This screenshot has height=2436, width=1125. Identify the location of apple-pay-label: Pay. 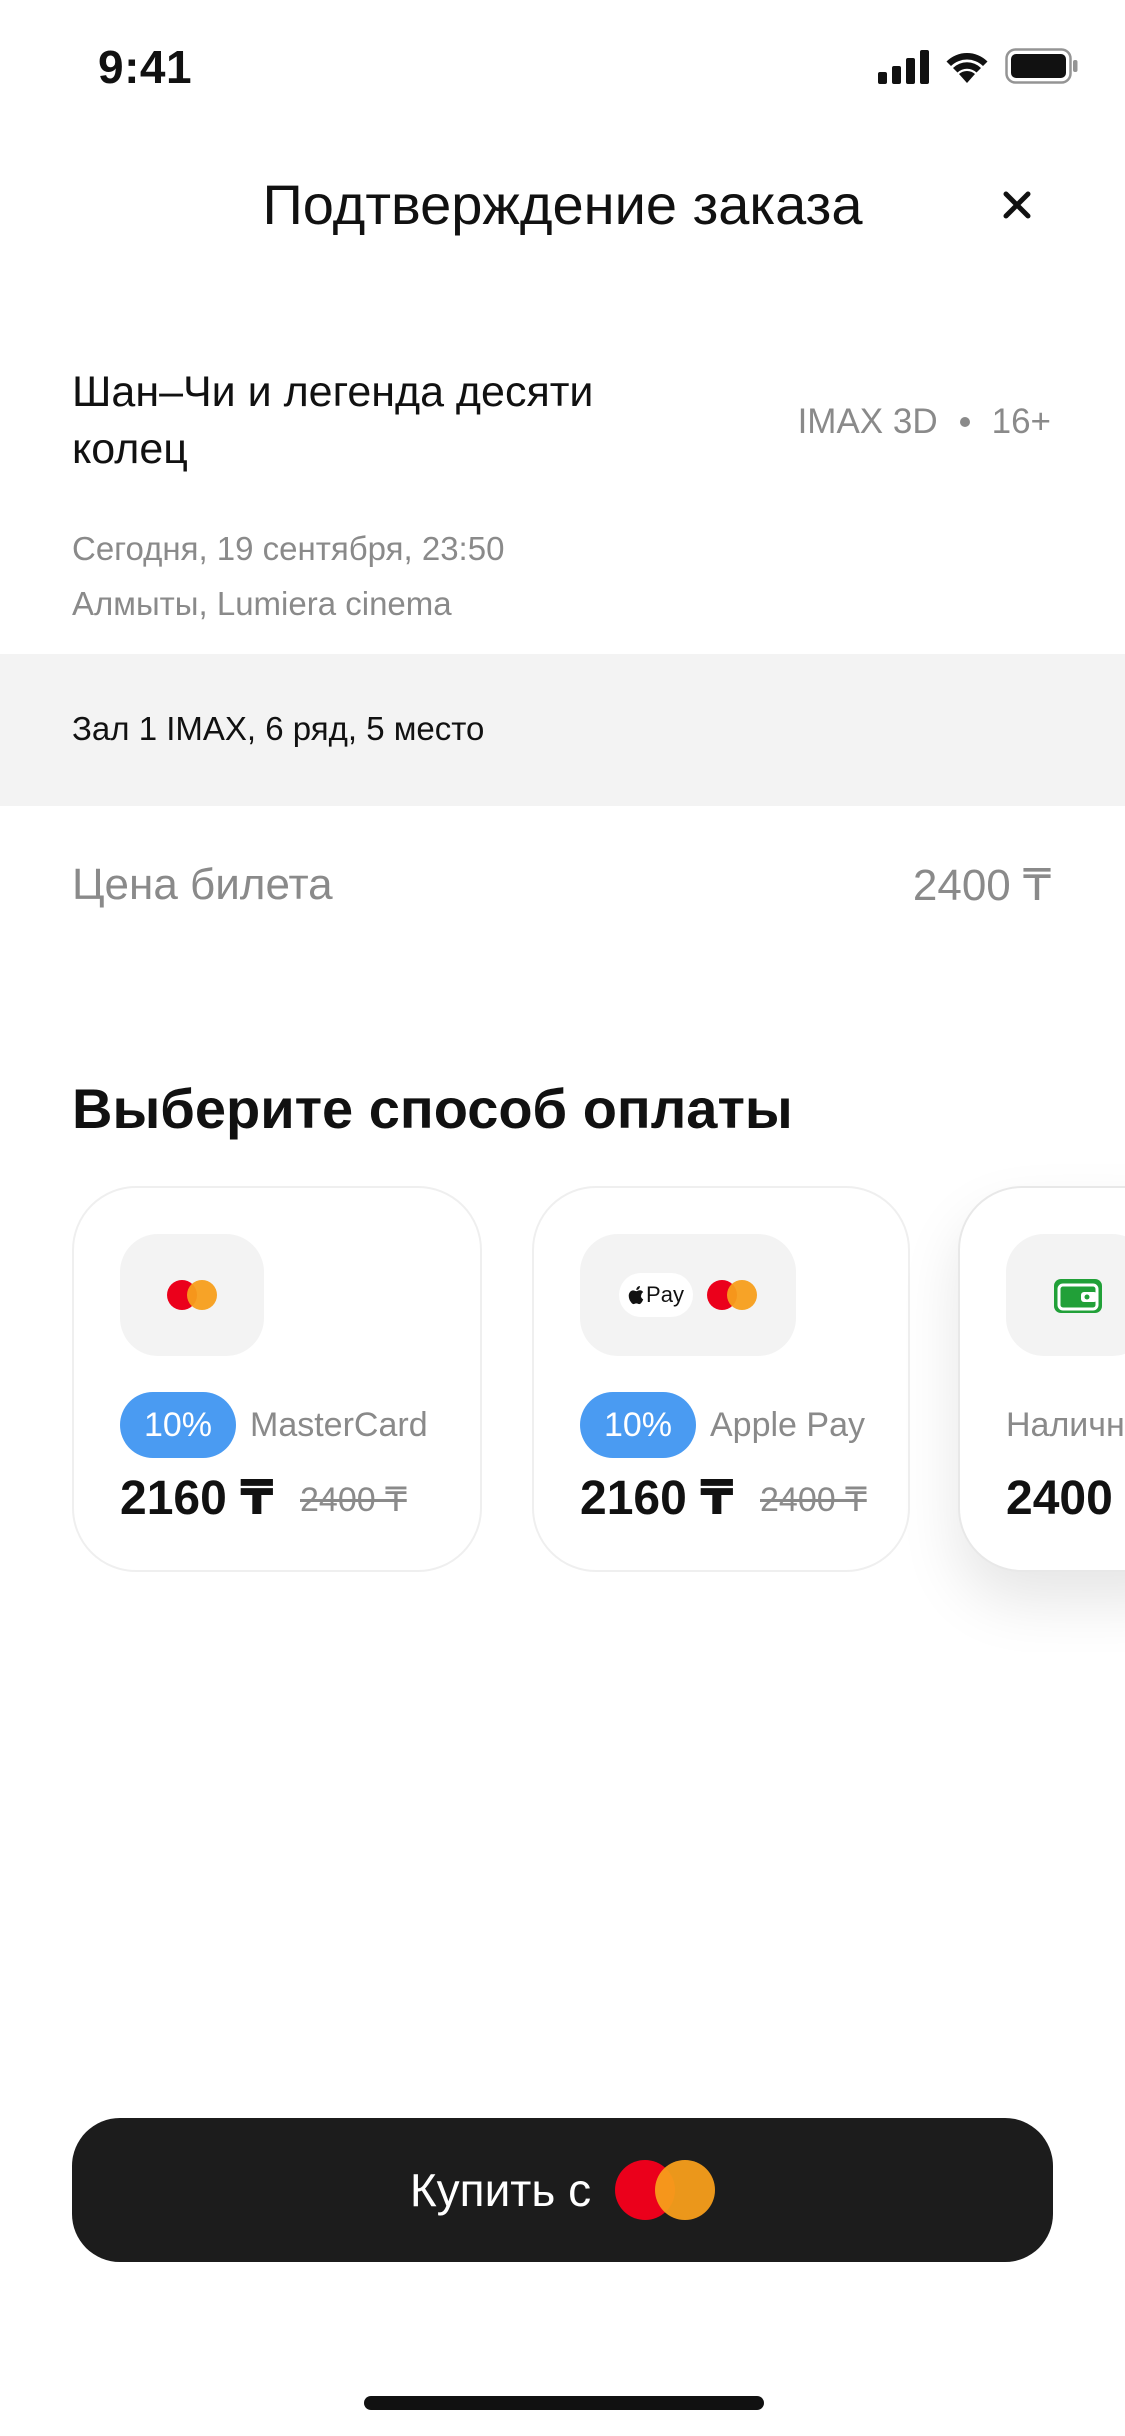
(665, 1294).